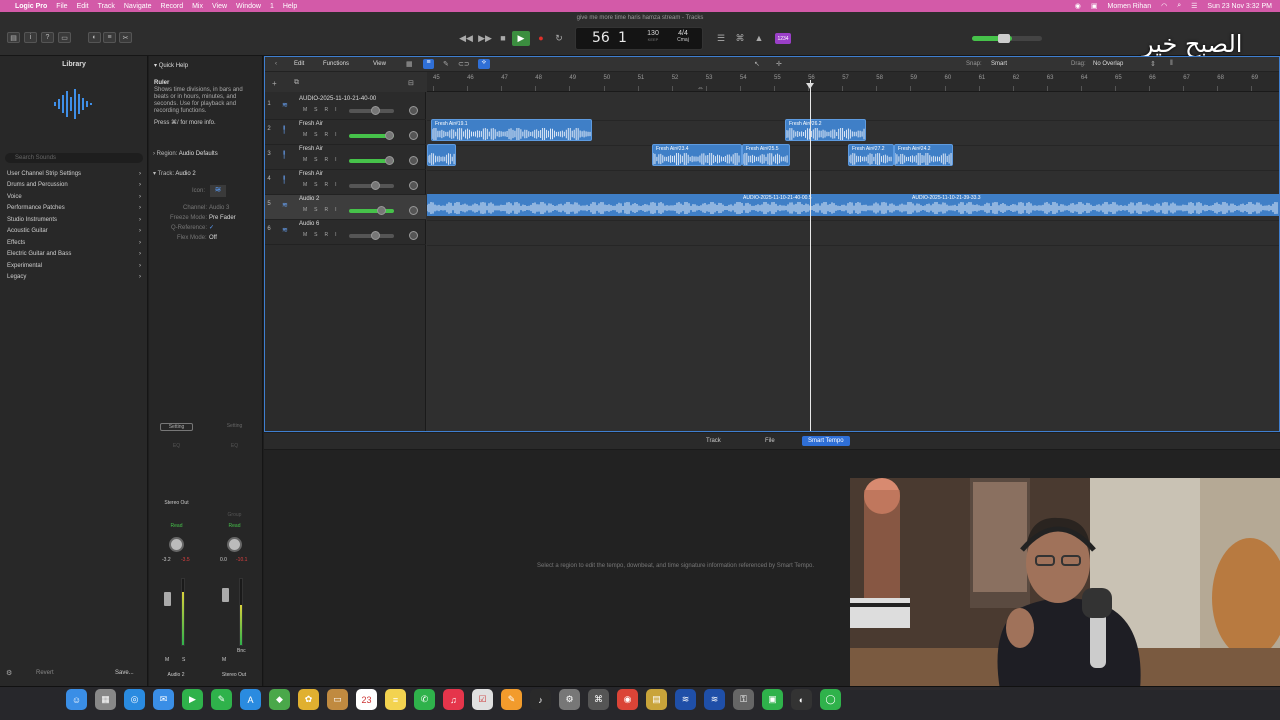  What do you see at coordinates (176, 427) in the screenshot?
I see `strip1-setting-button: Setting` at bounding box center [176, 427].